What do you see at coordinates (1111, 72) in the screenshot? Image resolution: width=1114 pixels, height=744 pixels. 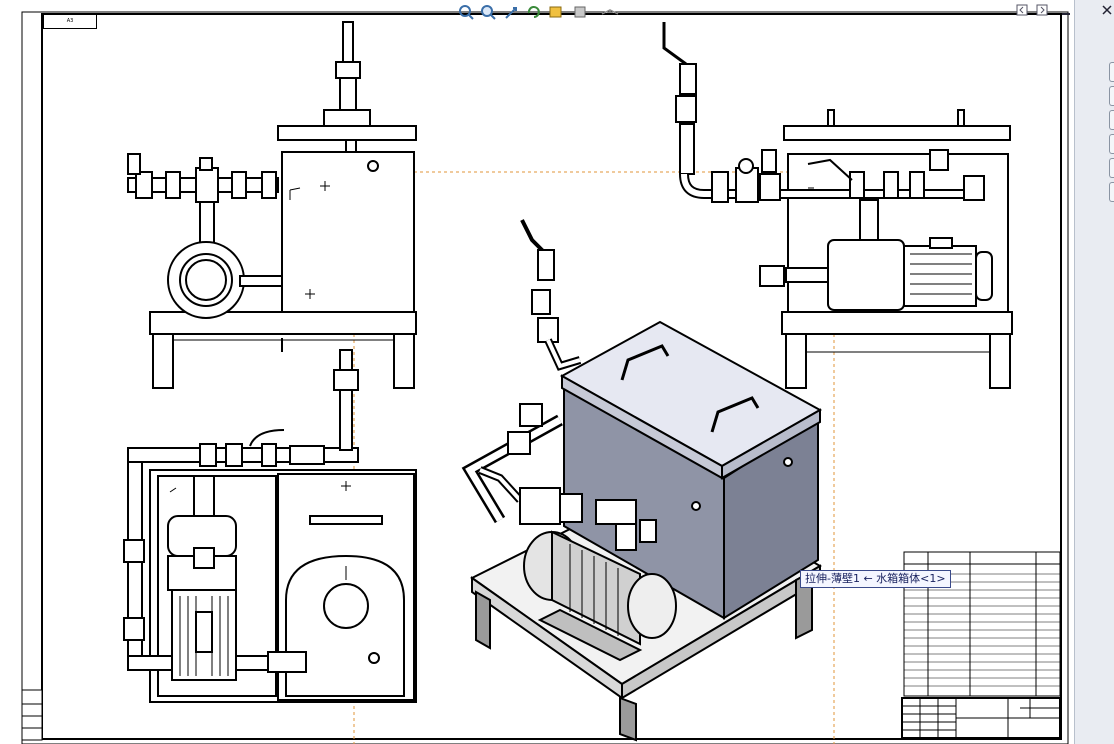 I see `home-tab-icon` at bounding box center [1111, 72].